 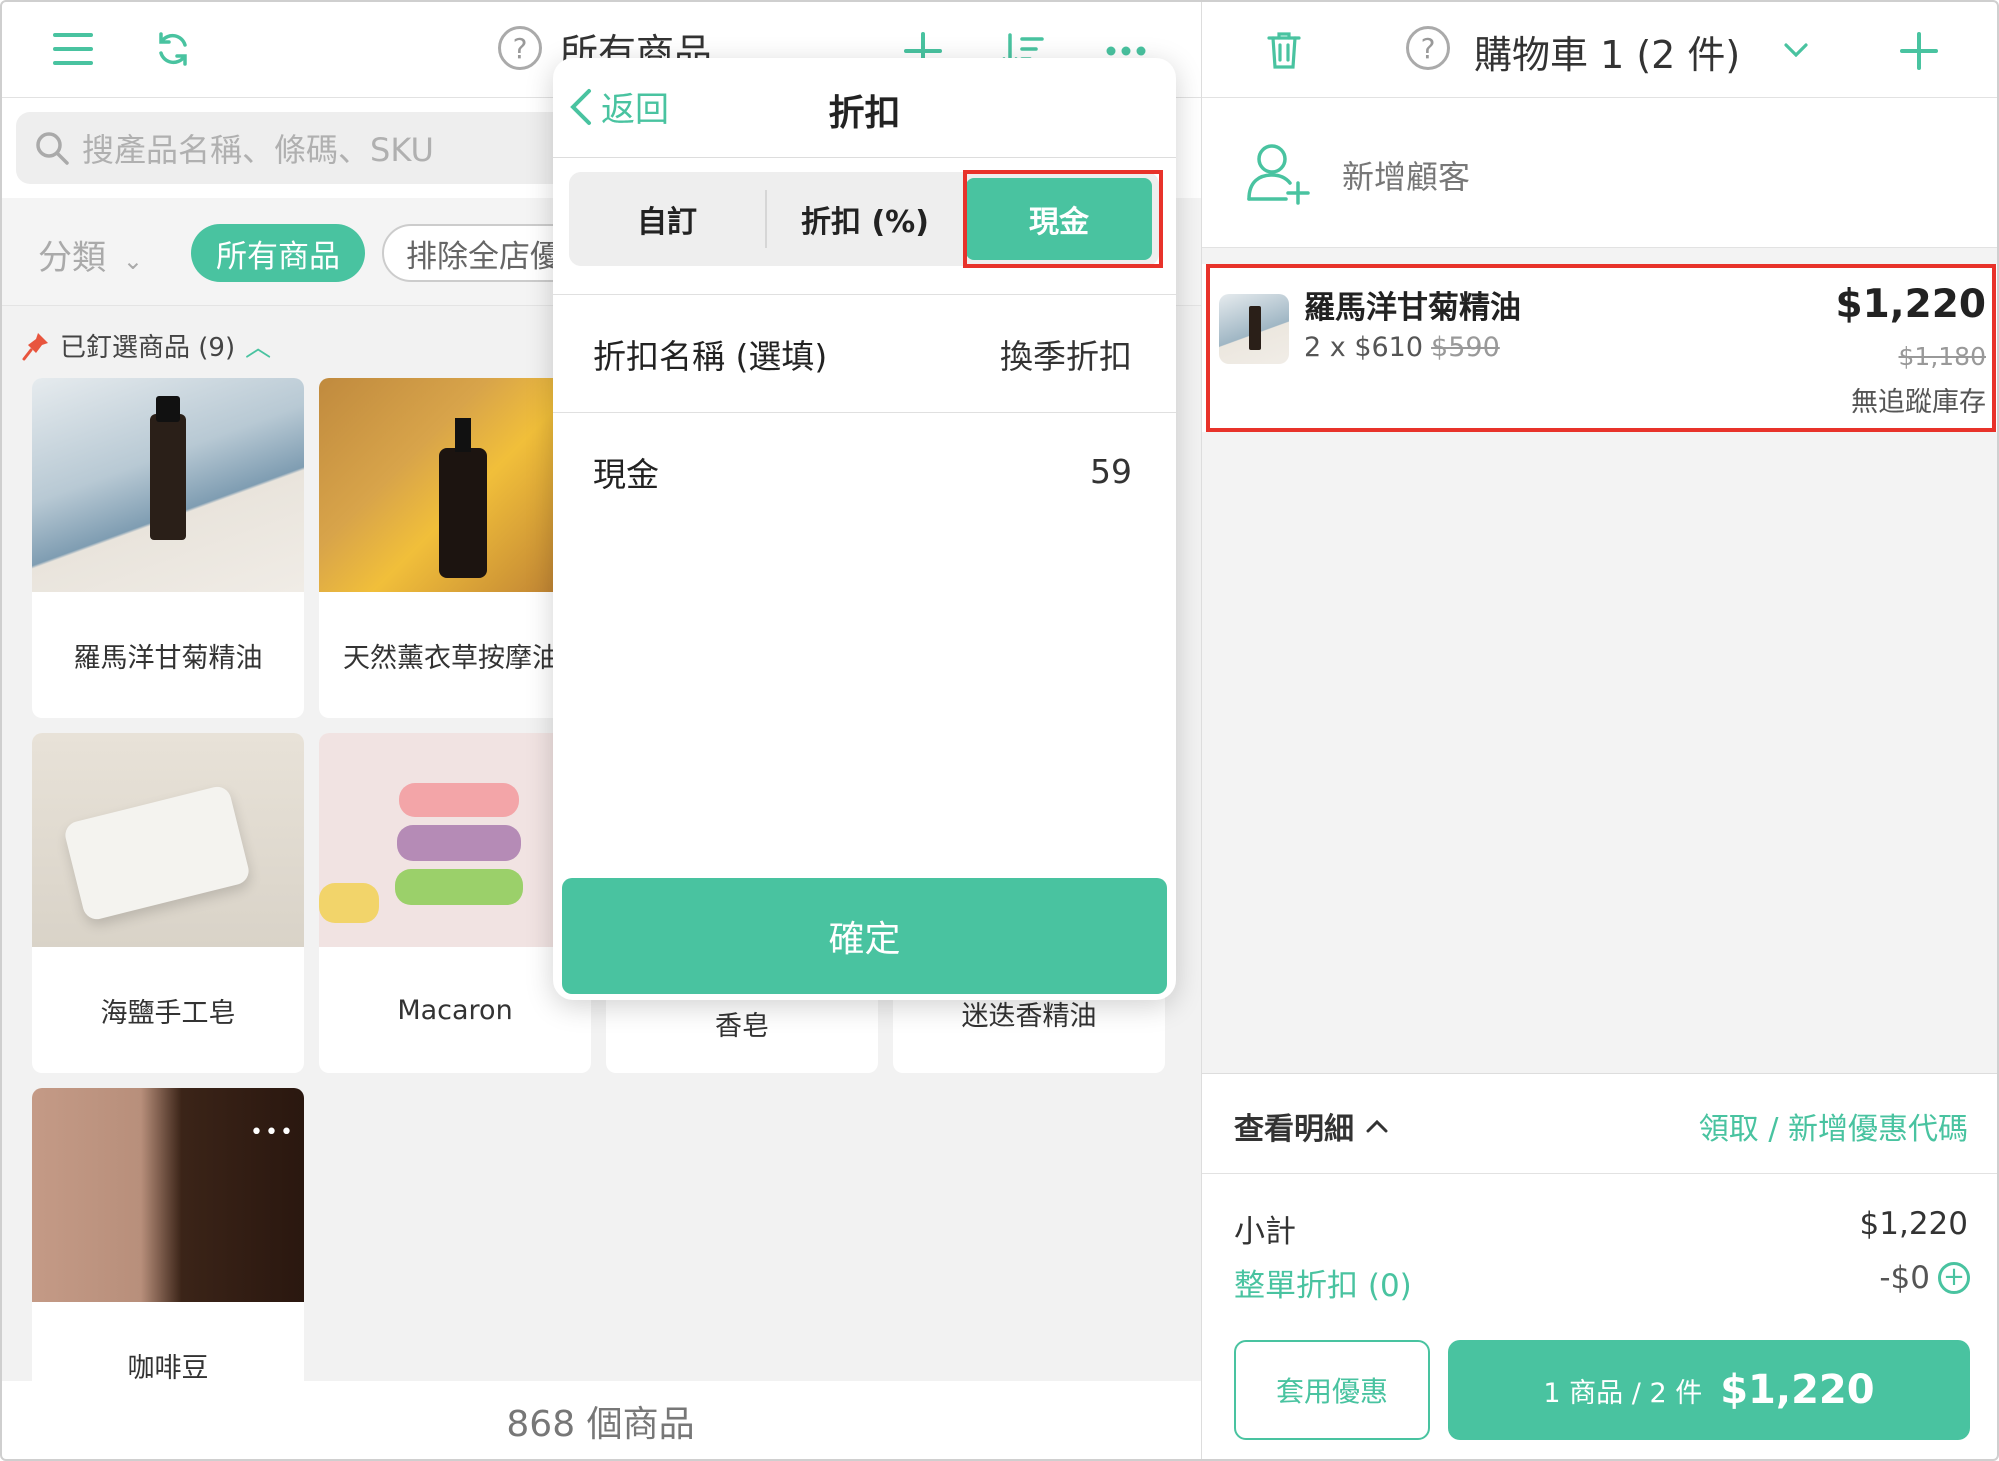 I want to click on subtotal-label: 小計, so click(x=1265, y=1232).